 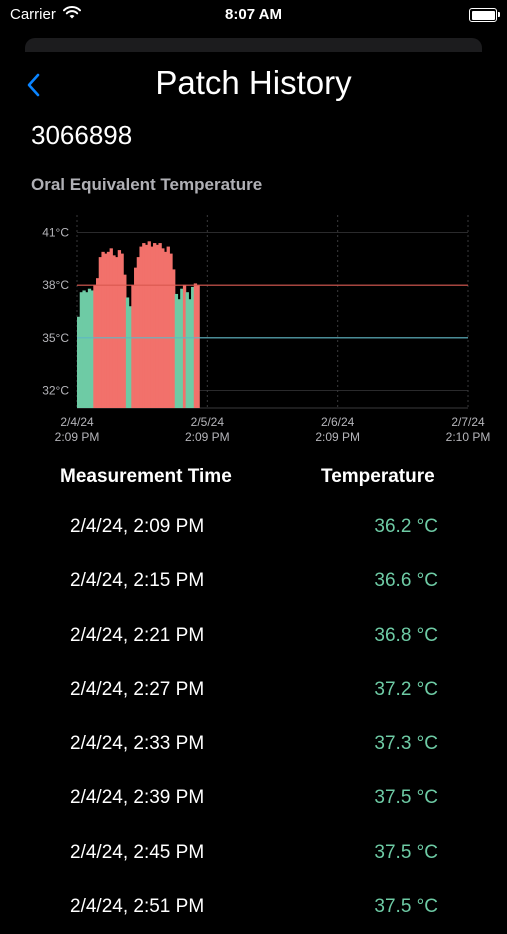 What do you see at coordinates (55, 285) in the screenshot?
I see `y-tick-label: 38°C` at bounding box center [55, 285].